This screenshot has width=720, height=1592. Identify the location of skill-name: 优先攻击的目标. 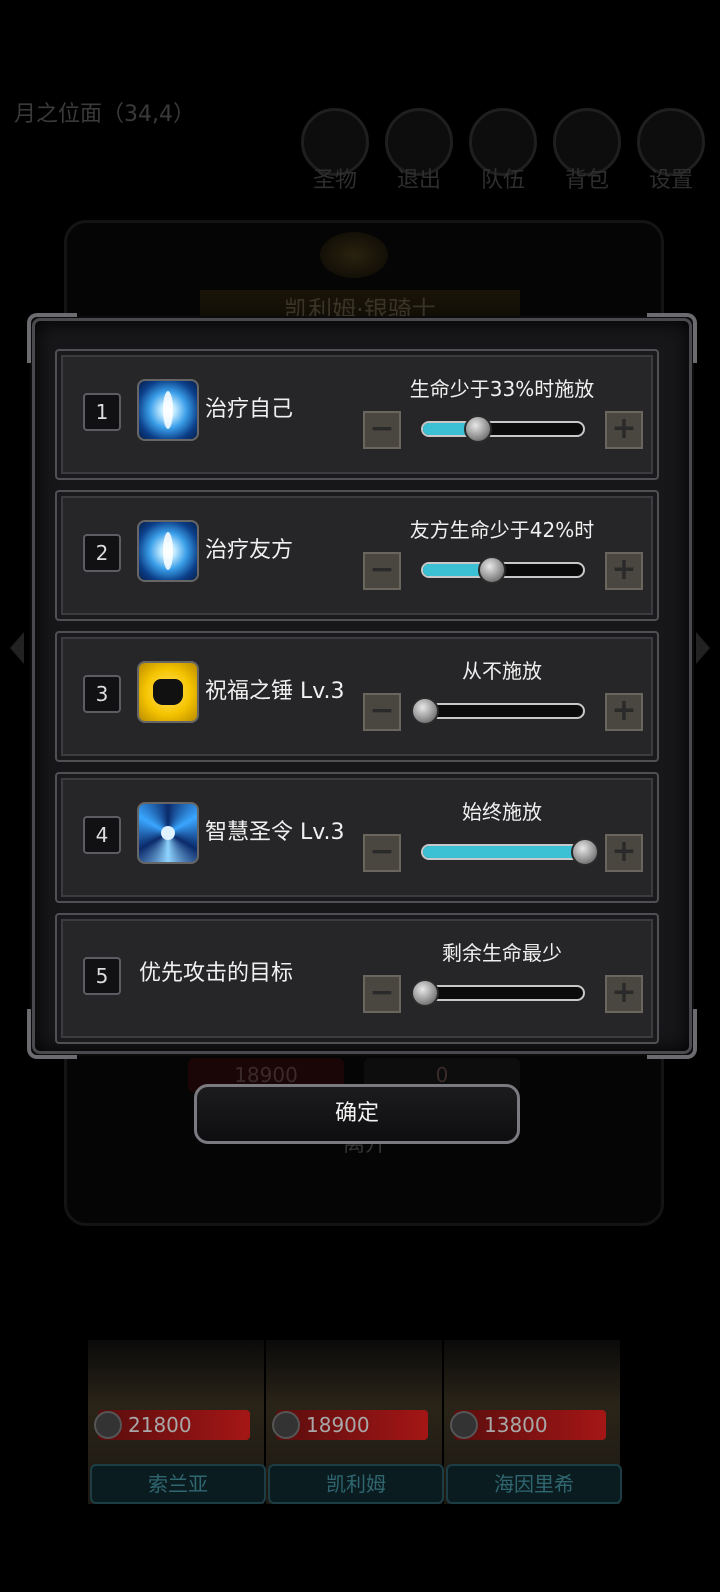
(216, 973).